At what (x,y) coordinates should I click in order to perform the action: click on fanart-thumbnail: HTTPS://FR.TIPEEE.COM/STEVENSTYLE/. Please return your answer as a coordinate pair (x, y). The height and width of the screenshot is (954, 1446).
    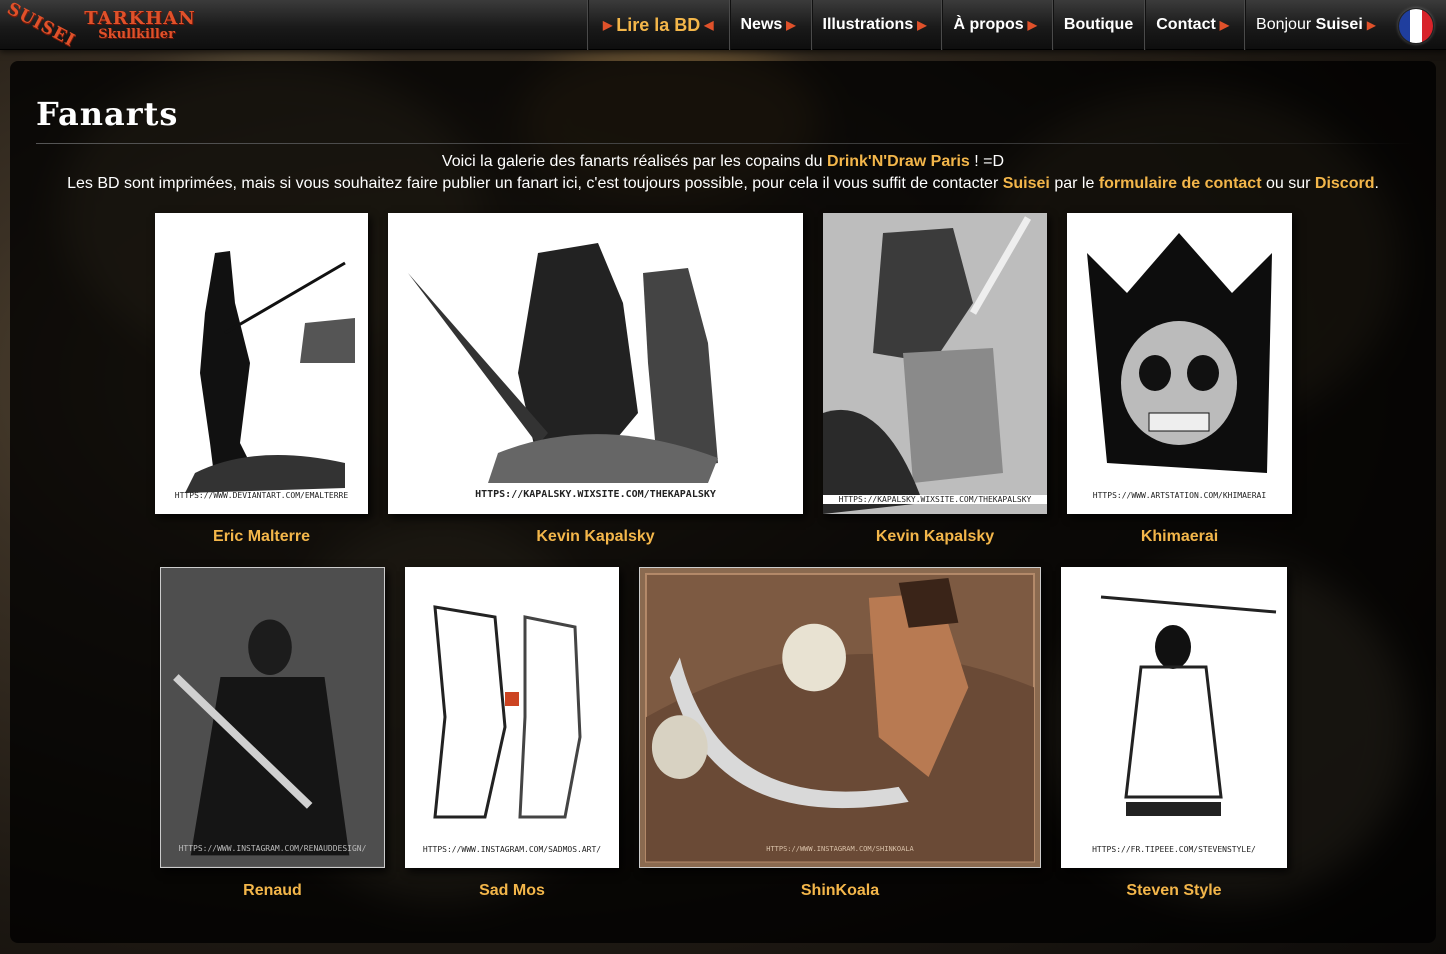
    Looking at the image, I should click on (1174, 717).